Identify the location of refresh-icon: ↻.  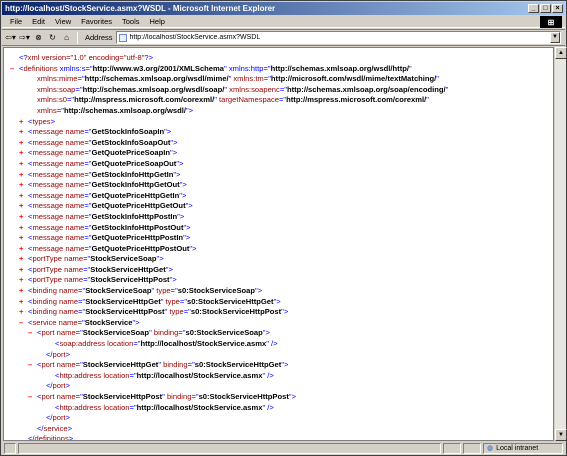
(52, 37).